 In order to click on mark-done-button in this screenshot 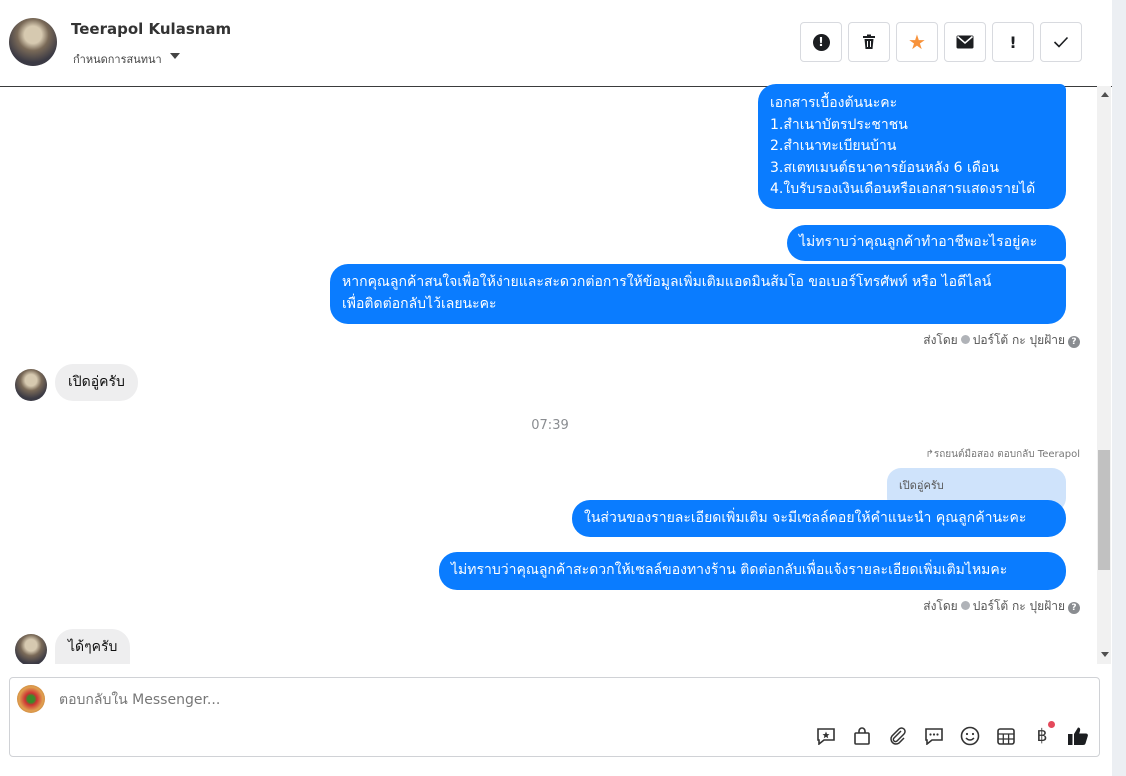, I will do `click(1061, 42)`.